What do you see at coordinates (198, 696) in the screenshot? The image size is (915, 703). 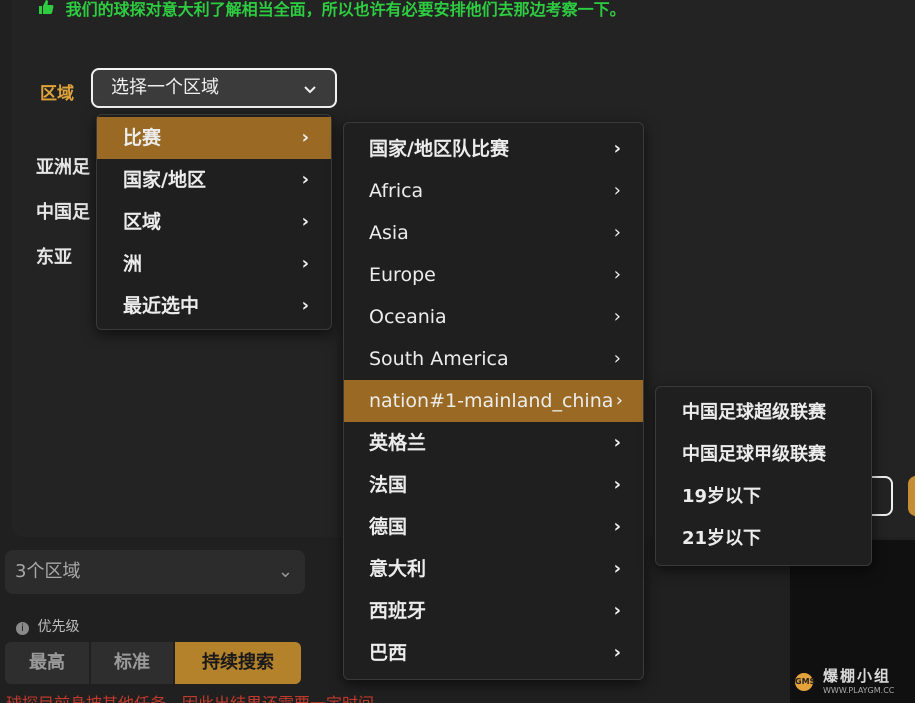 I see `scout-busy-warning: 球探目前身披其他任务，因此出结果还需要一定时间。` at bounding box center [198, 696].